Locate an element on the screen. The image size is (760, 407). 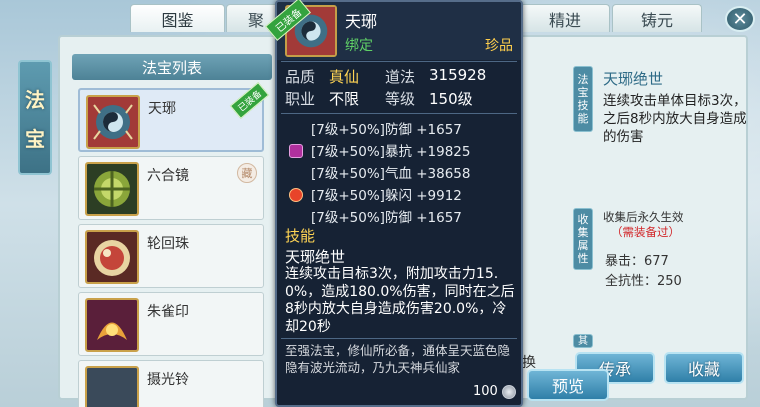
liuhejing-icon is located at coordinates (112, 189).